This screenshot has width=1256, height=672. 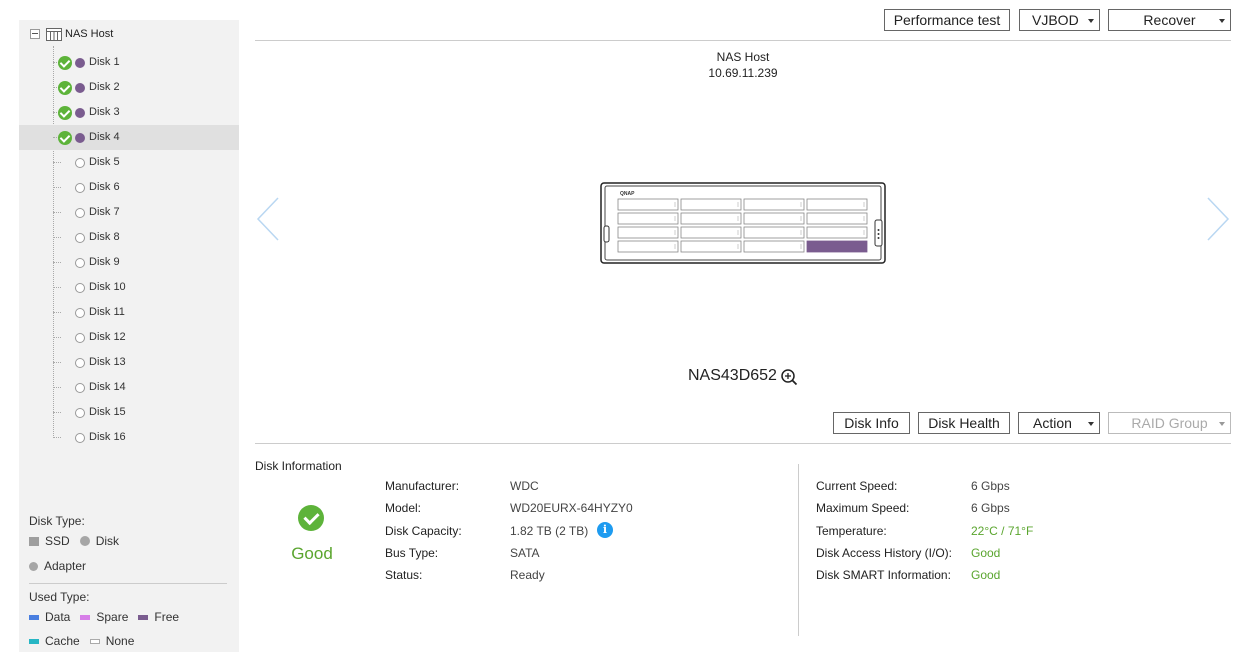 I want to click on tree-item-label: Disk 8, so click(x=104, y=237).